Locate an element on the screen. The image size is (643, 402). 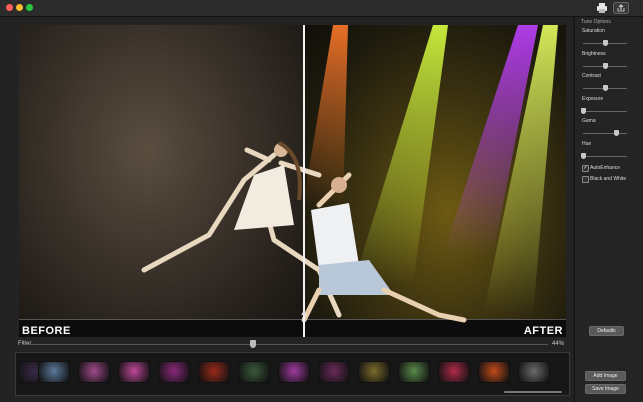
checkbox-black-and-white is located at coordinates (585, 179).